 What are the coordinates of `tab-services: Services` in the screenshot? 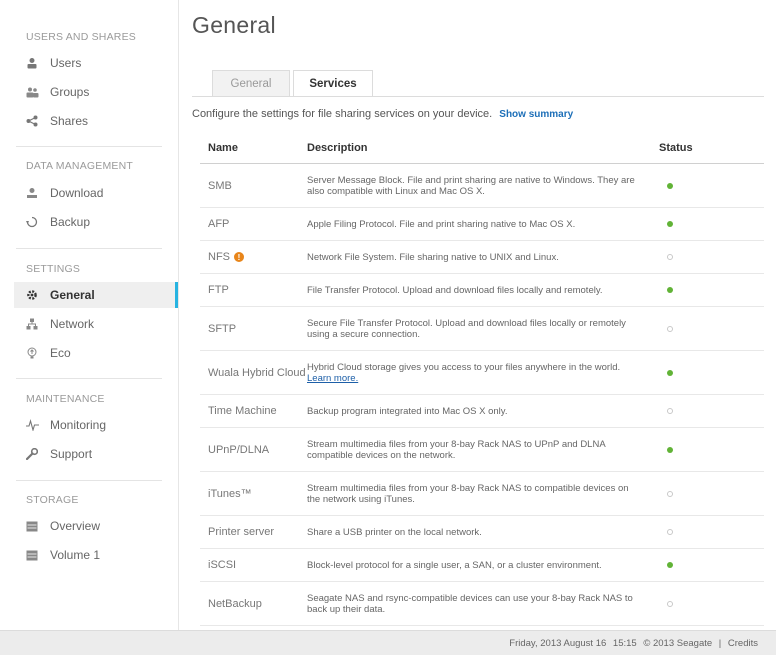 It's located at (333, 83).